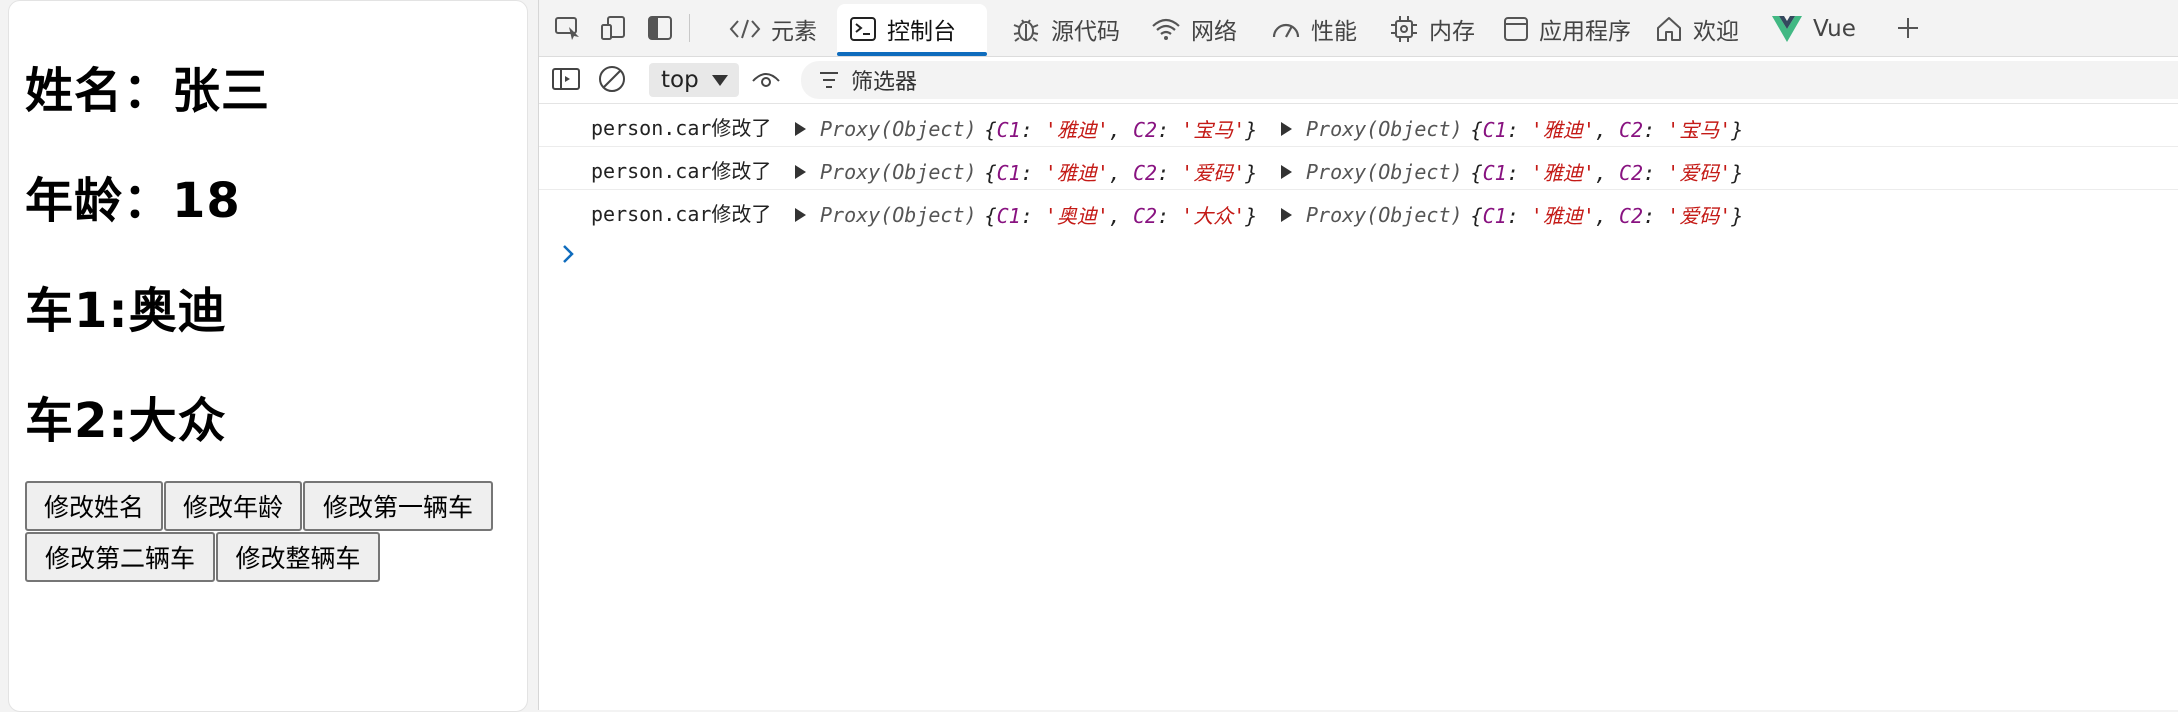  Describe the element at coordinates (566, 79) in the screenshot. I see `show-console-sidebar-icon` at that location.